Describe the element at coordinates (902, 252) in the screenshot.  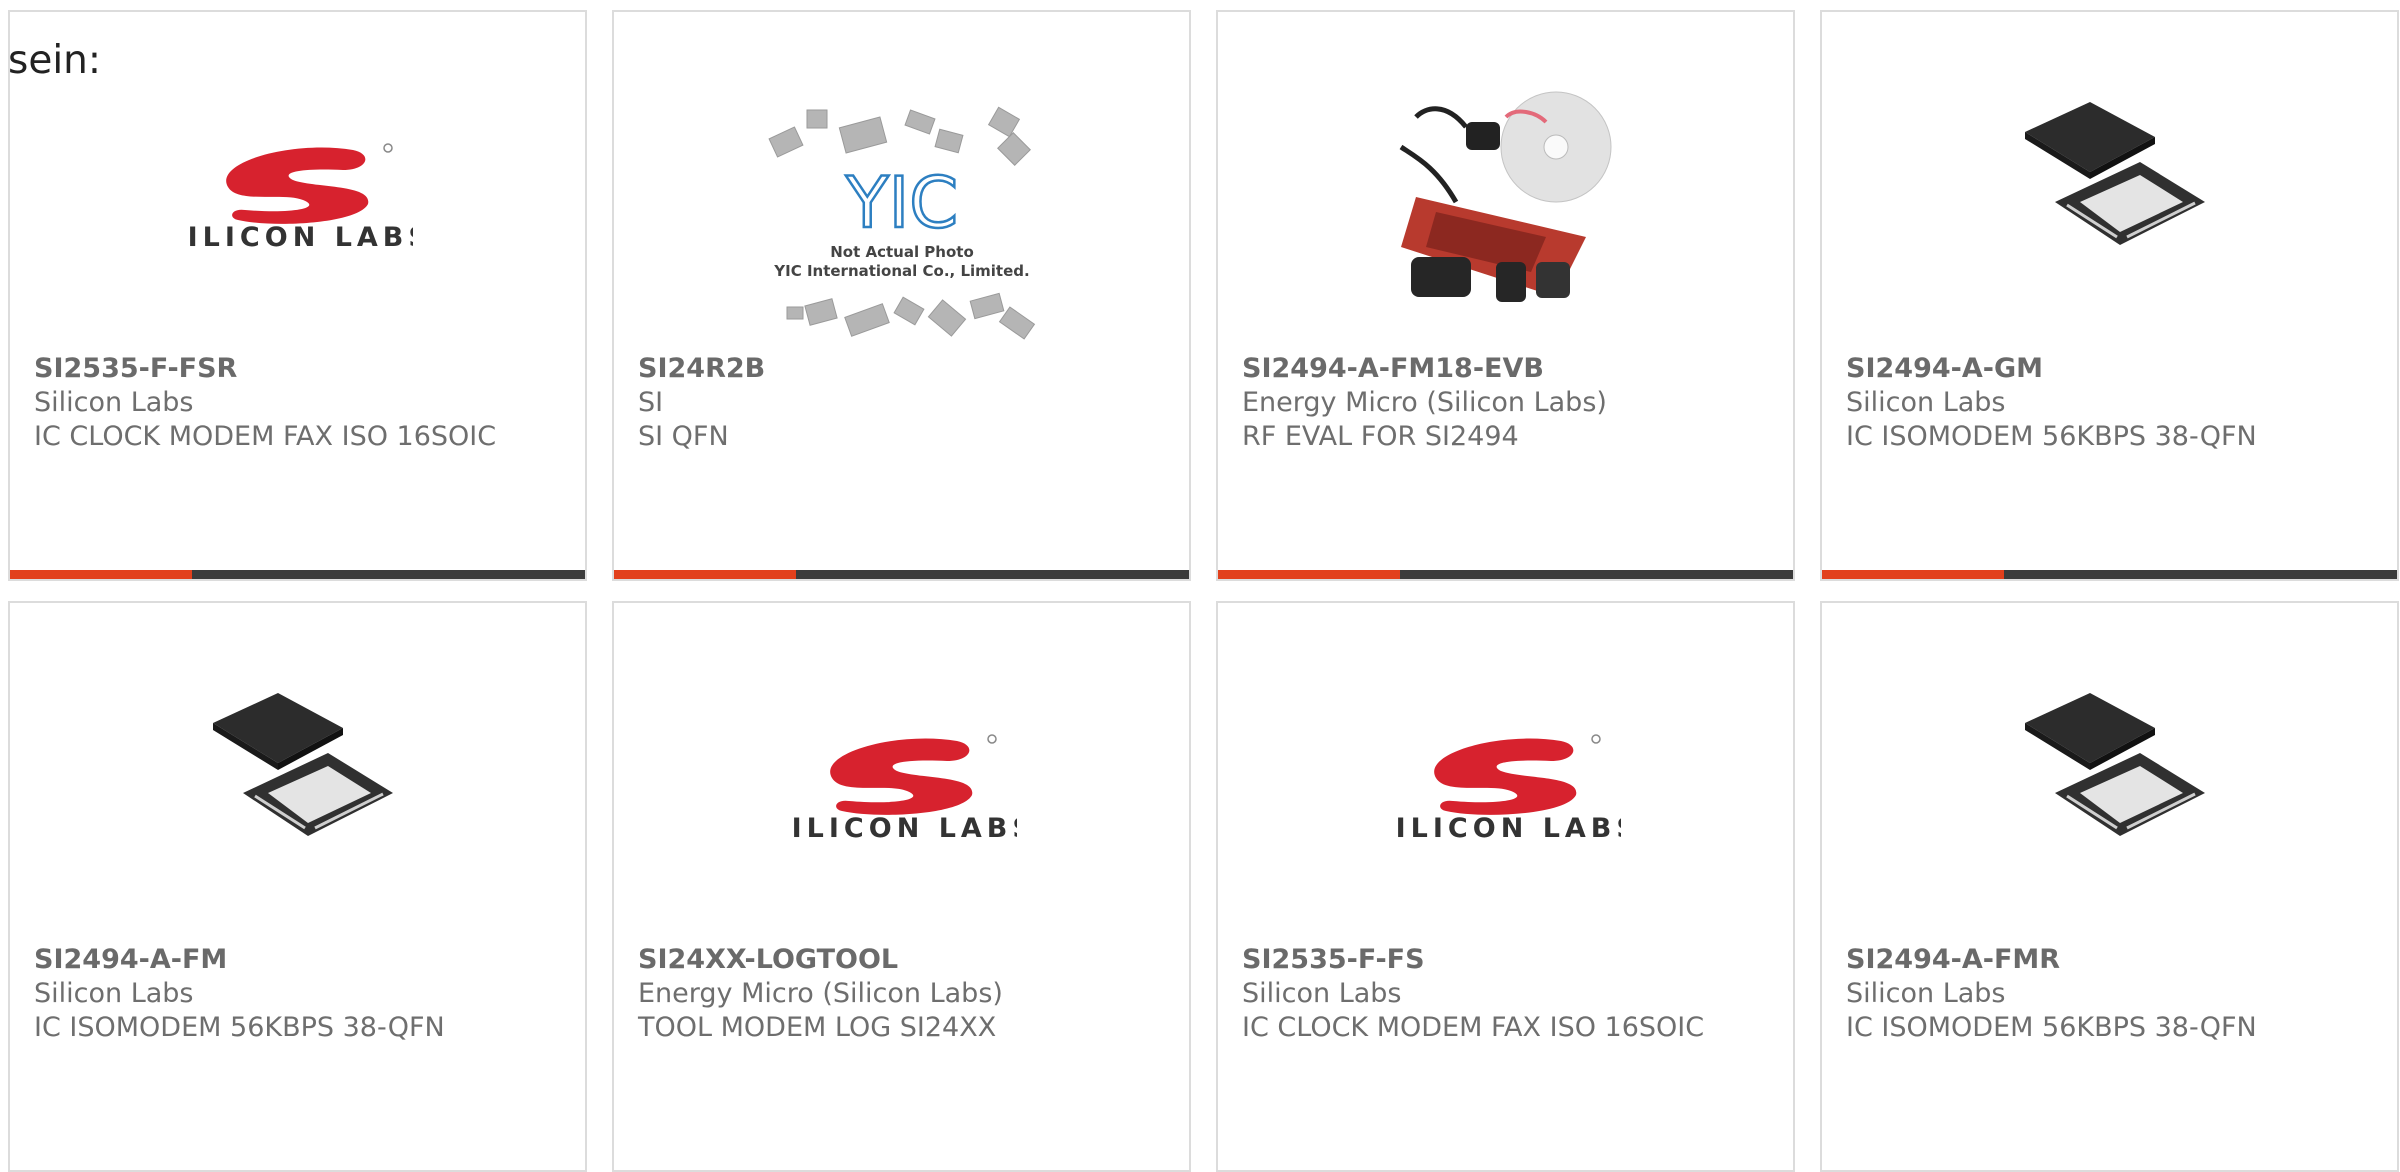
I see `yic-caption-1: Not Actual Photo` at that location.